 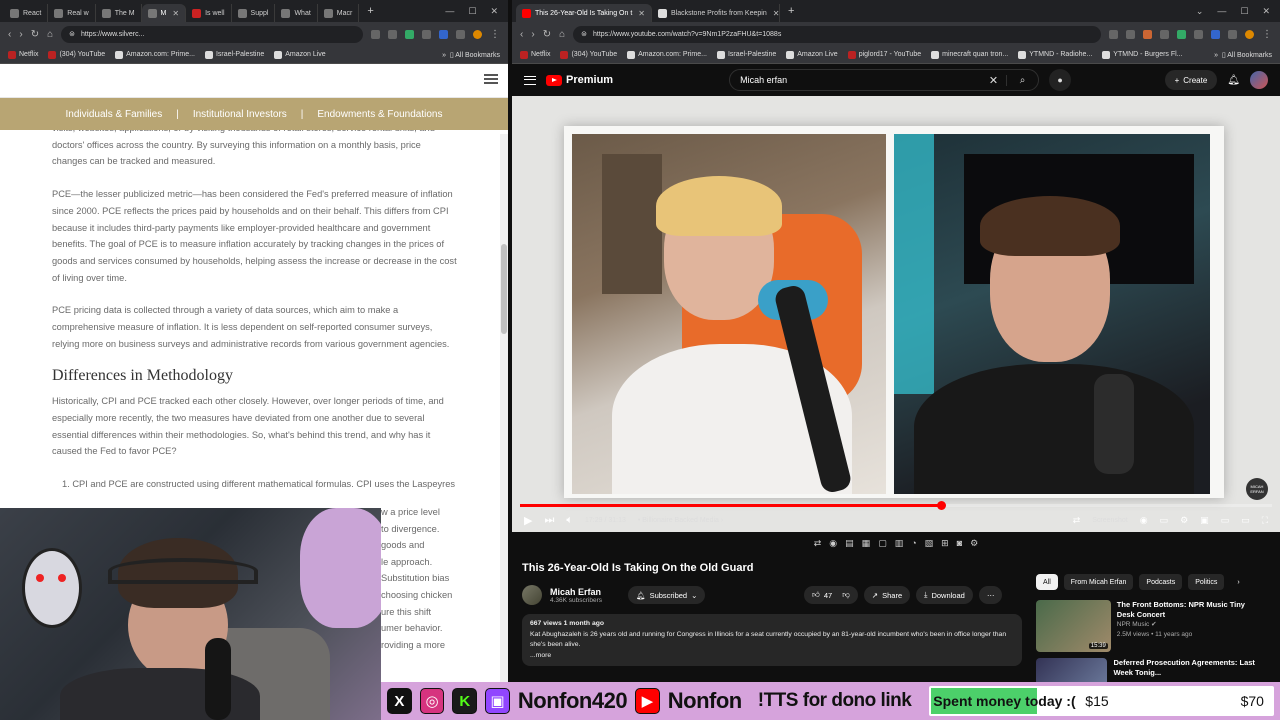 I want to click on maximize-icon: ☐, so click(x=472, y=11).